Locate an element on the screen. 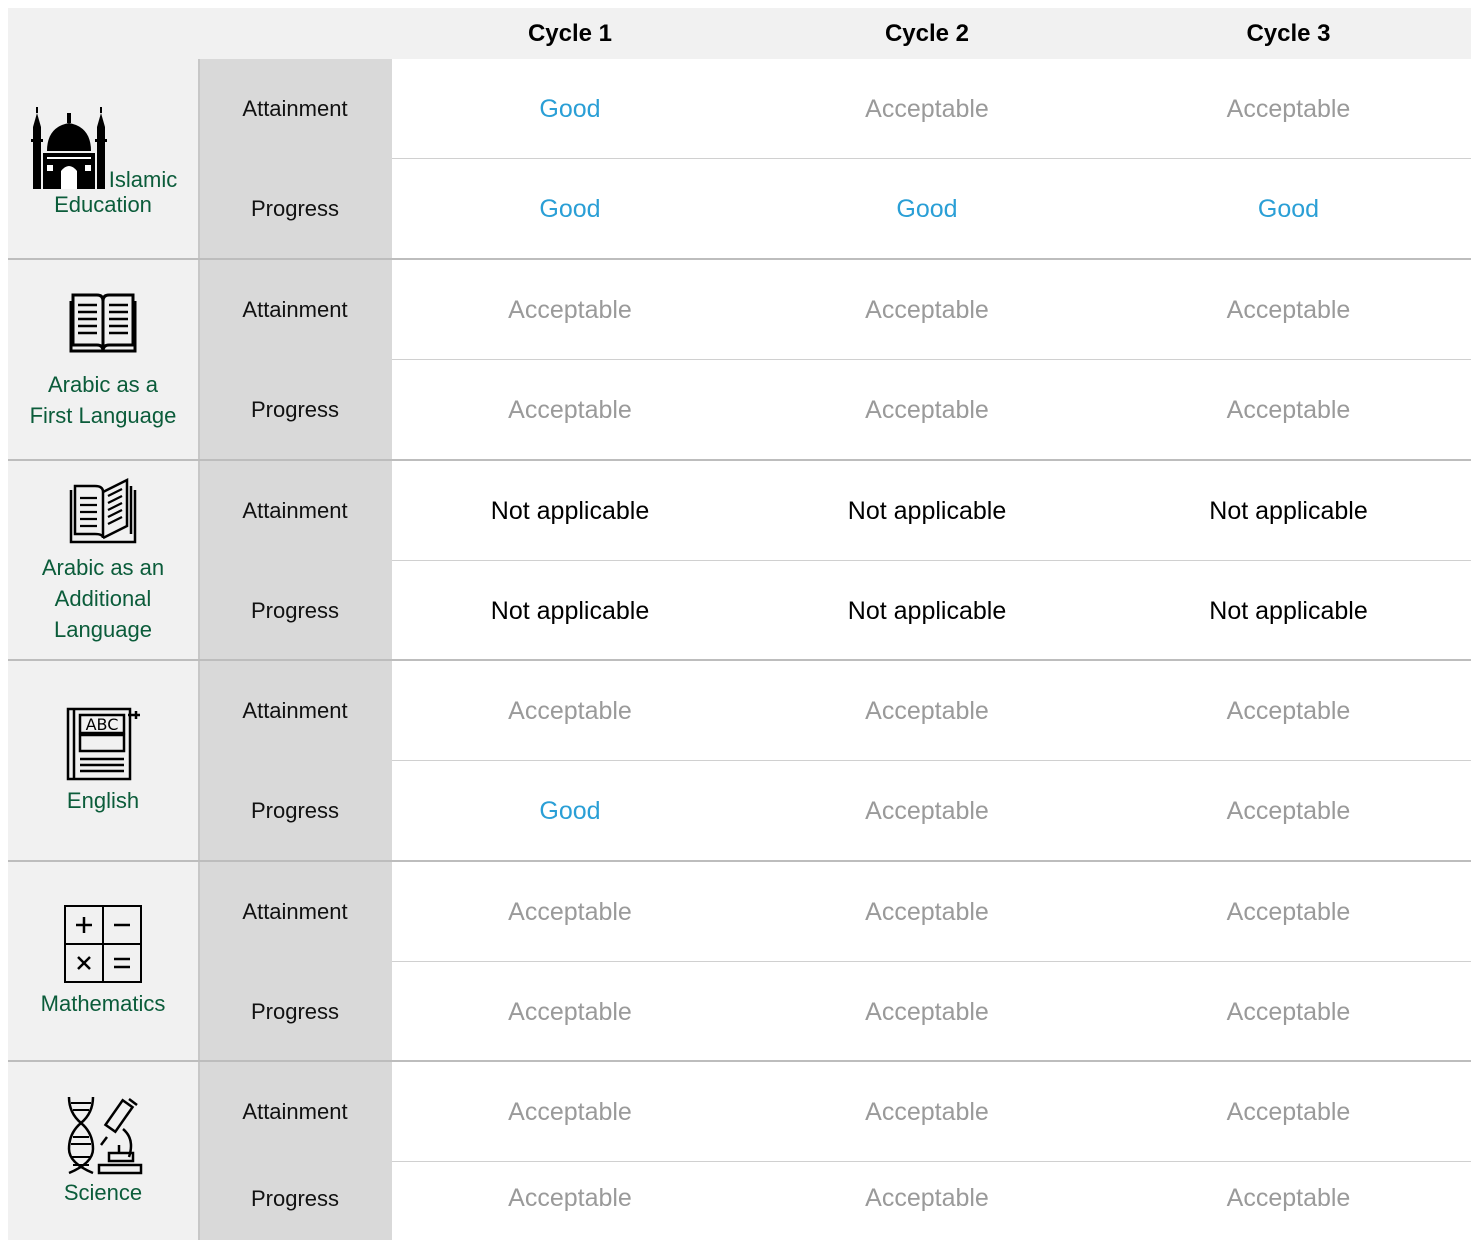 This screenshot has height=1240, width=1471. table-header: Cycle 1 Cycle 2 Cycle 3 is located at coordinates (739, 33).